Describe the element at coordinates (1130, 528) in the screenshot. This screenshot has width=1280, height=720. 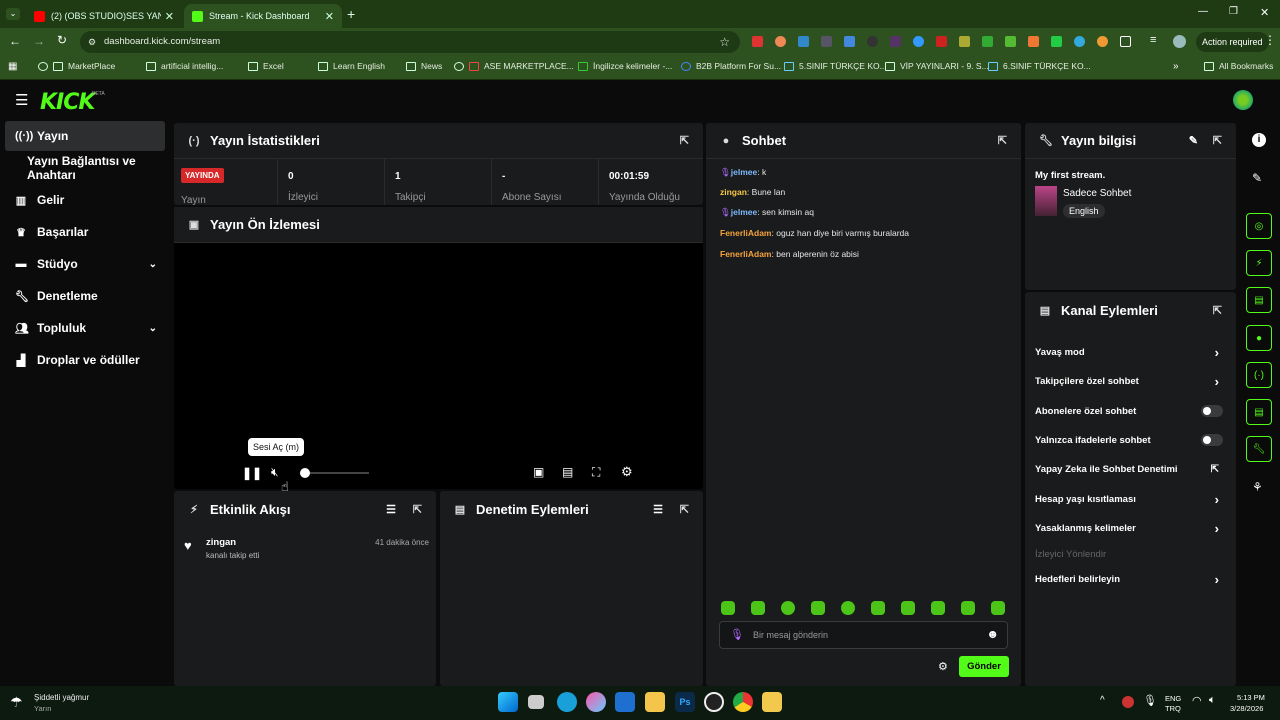
I see `action-banned-words: Yasaklanmış kelimeler ›` at that location.